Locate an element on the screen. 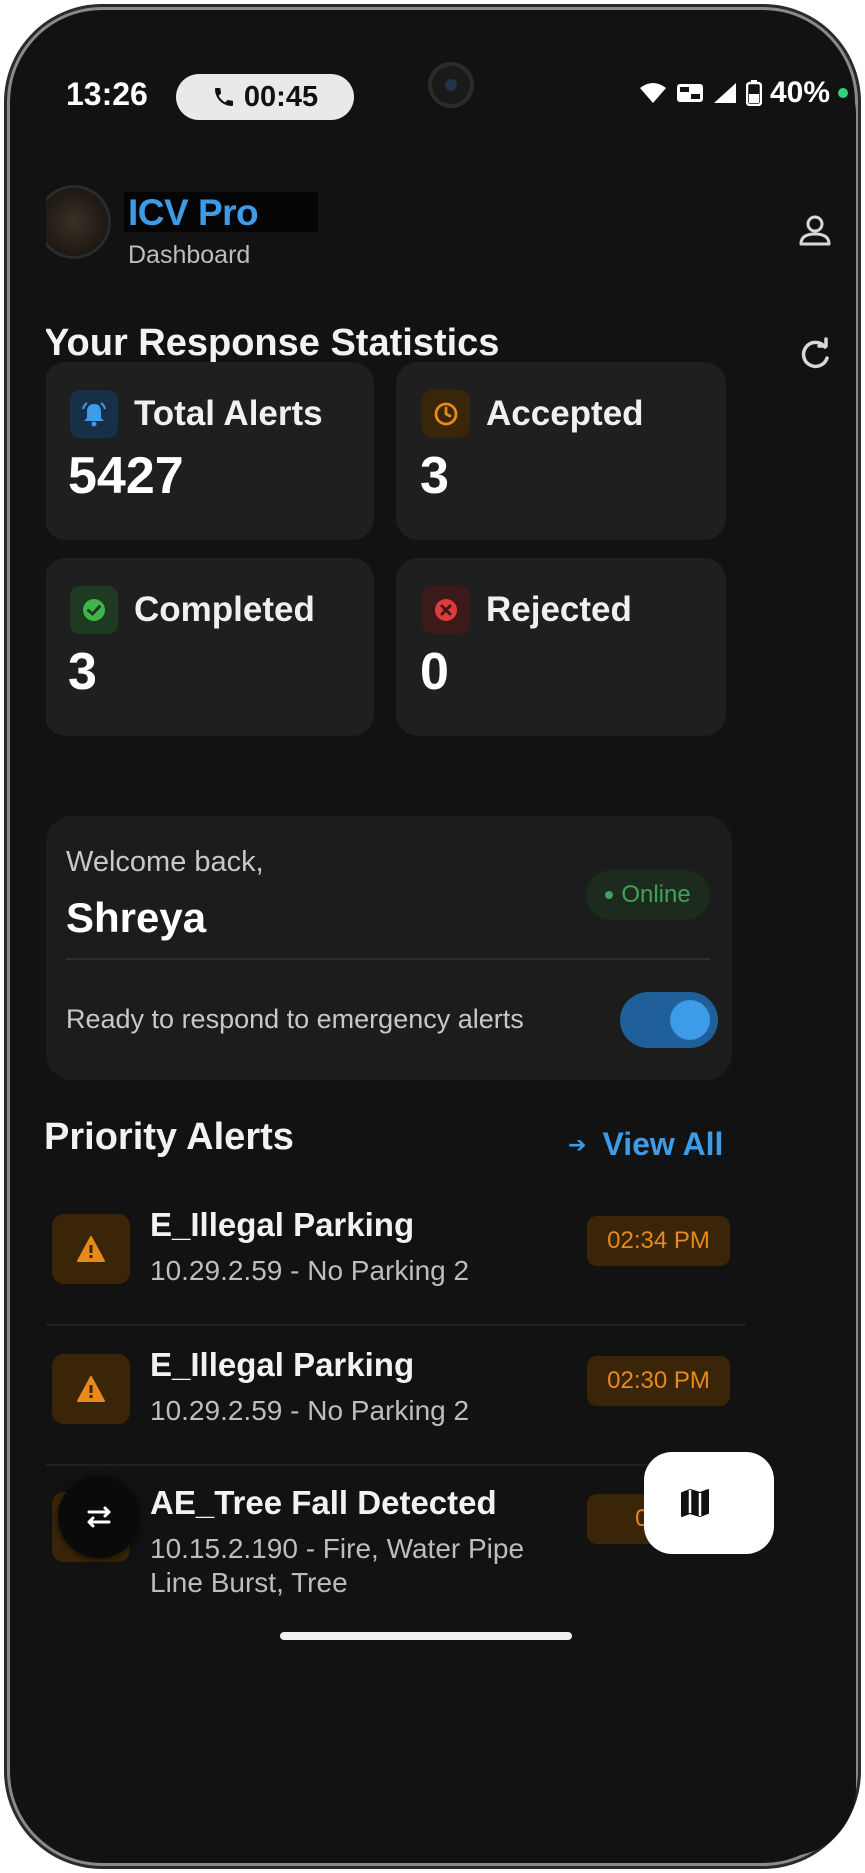 This screenshot has width=865, height=1873. alert-title: AE_Tree Fall Detected is located at coordinates (323, 1502).